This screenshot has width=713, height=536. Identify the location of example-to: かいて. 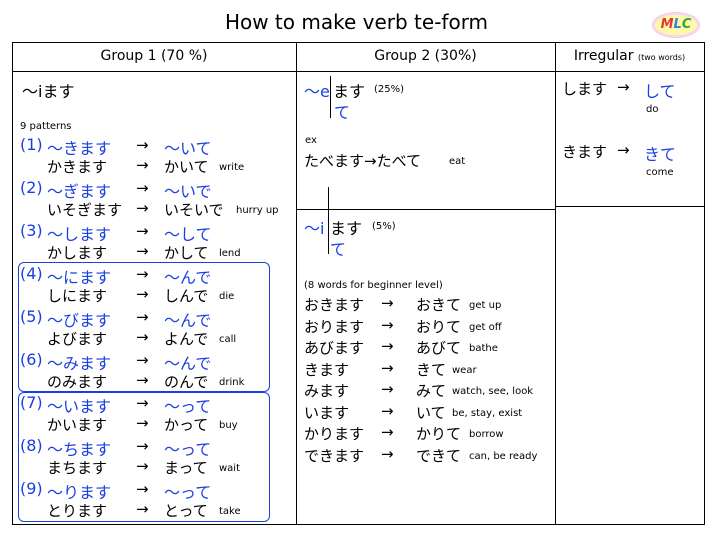
(186, 167).